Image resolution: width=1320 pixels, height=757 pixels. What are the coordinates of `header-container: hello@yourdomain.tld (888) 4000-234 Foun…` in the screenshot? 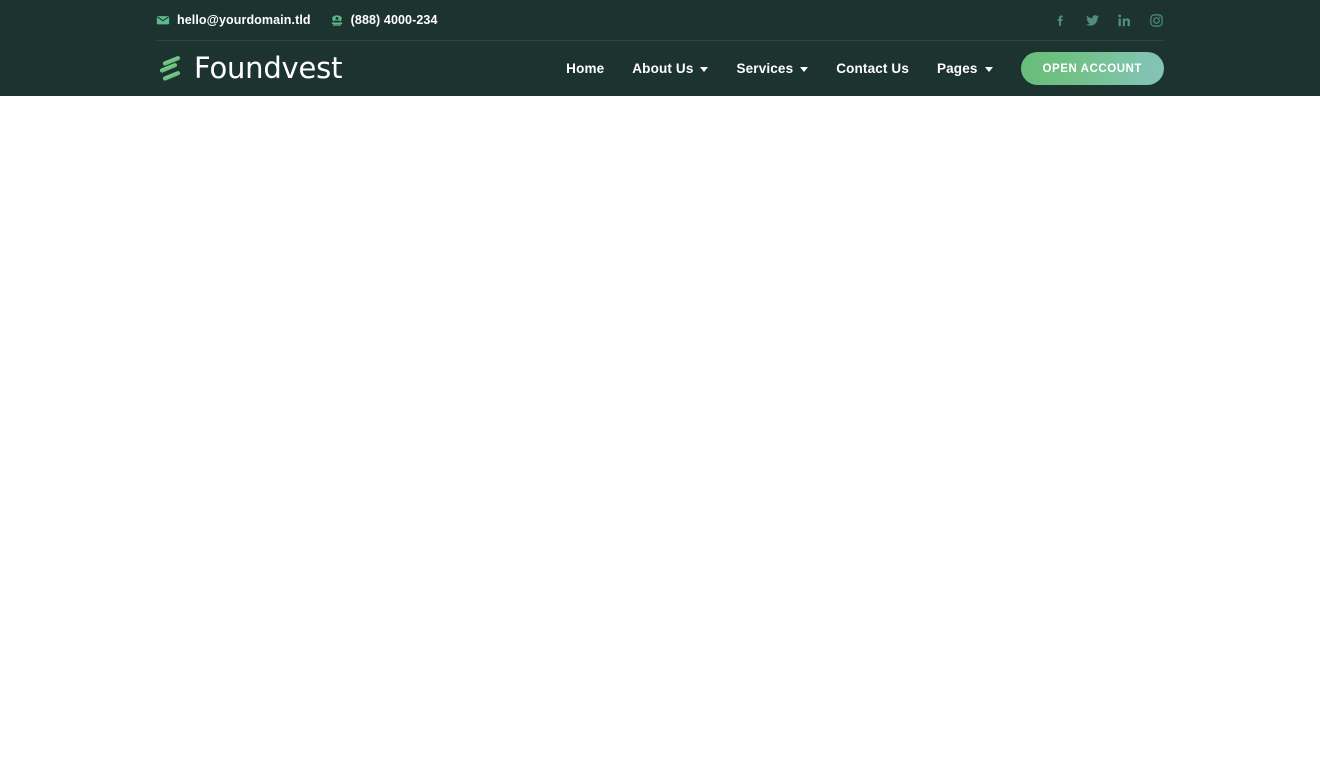 It's located at (660, 48).